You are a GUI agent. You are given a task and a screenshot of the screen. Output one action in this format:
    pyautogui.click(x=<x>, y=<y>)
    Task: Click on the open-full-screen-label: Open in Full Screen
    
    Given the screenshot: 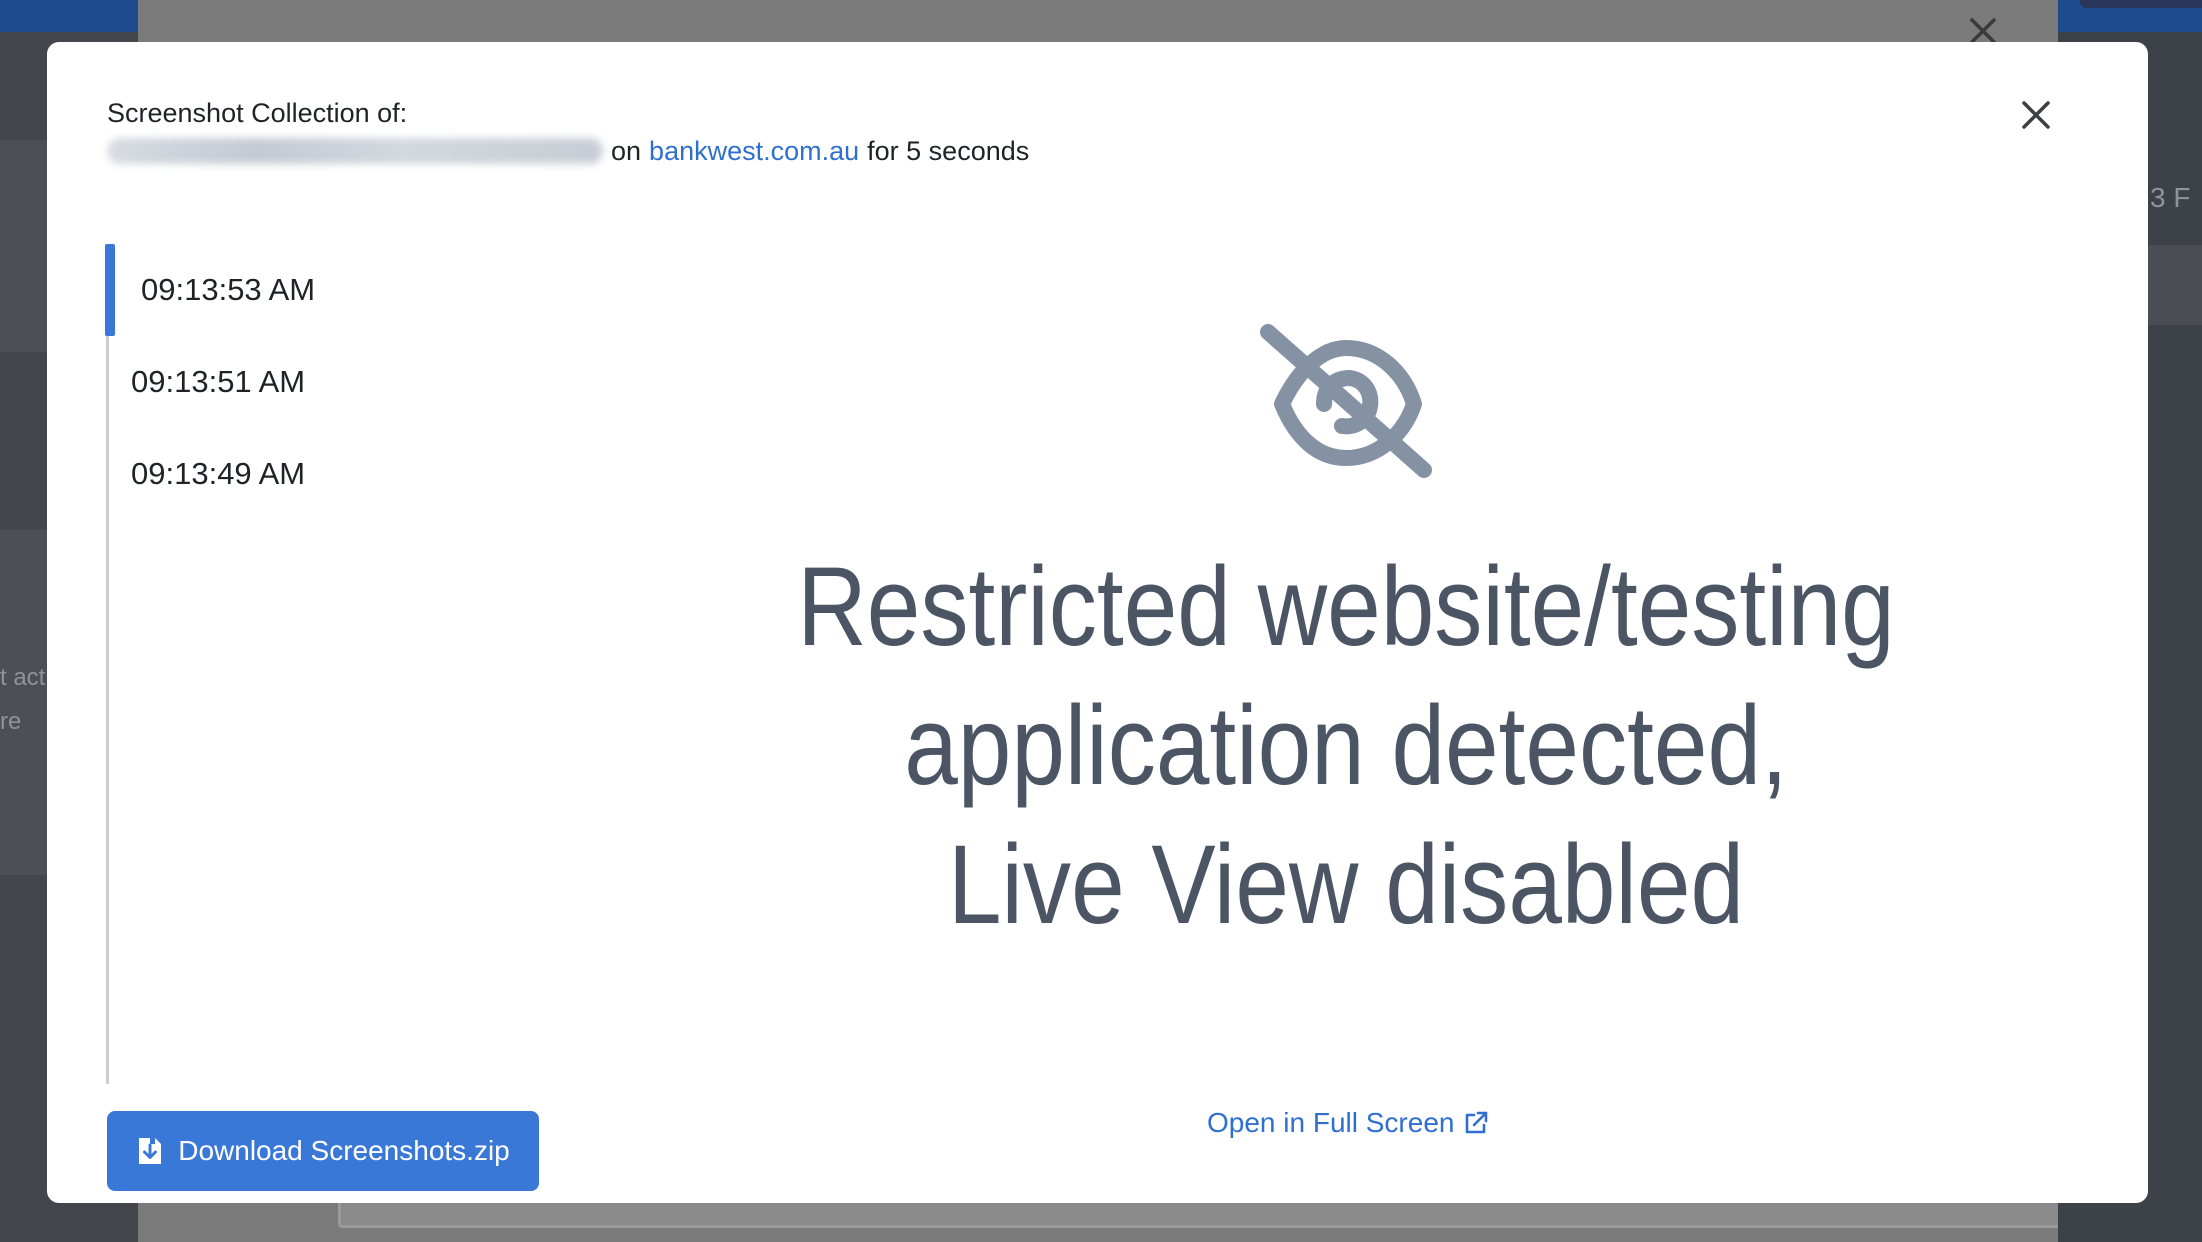 What is the action you would take?
    pyautogui.click(x=1331, y=1122)
    